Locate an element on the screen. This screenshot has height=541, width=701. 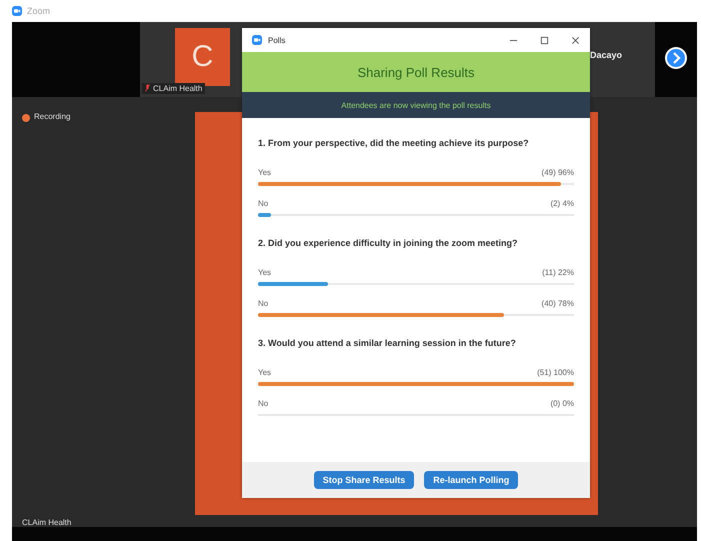
answer-result: (11) 22% is located at coordinates (558, 272).